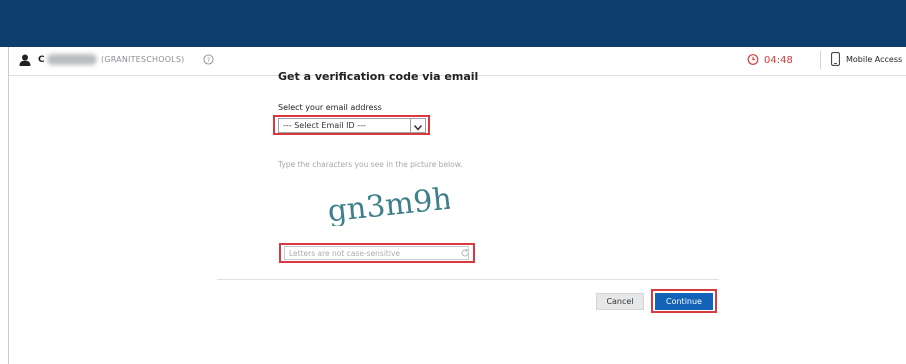 The height and width of the screenshot is (364, 906). What do you see at coordinates (376, 253) in the screenshot?
I see `captcha-input` at bounding box center [376, 253].